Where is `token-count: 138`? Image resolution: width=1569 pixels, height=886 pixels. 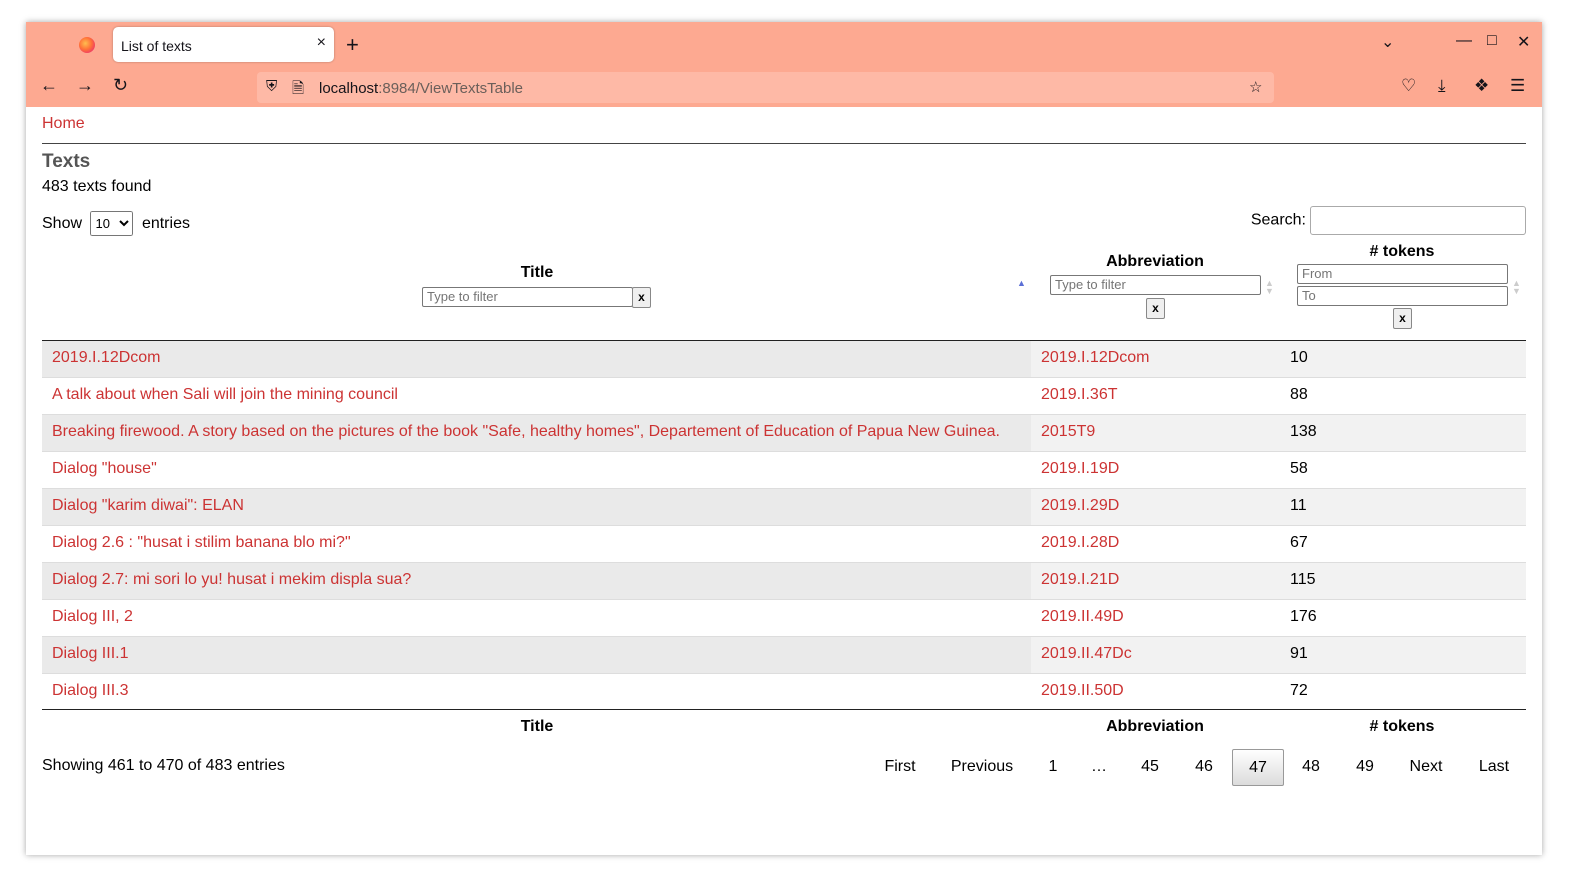
token-count: 138 is located at coordinates (1303, 431).